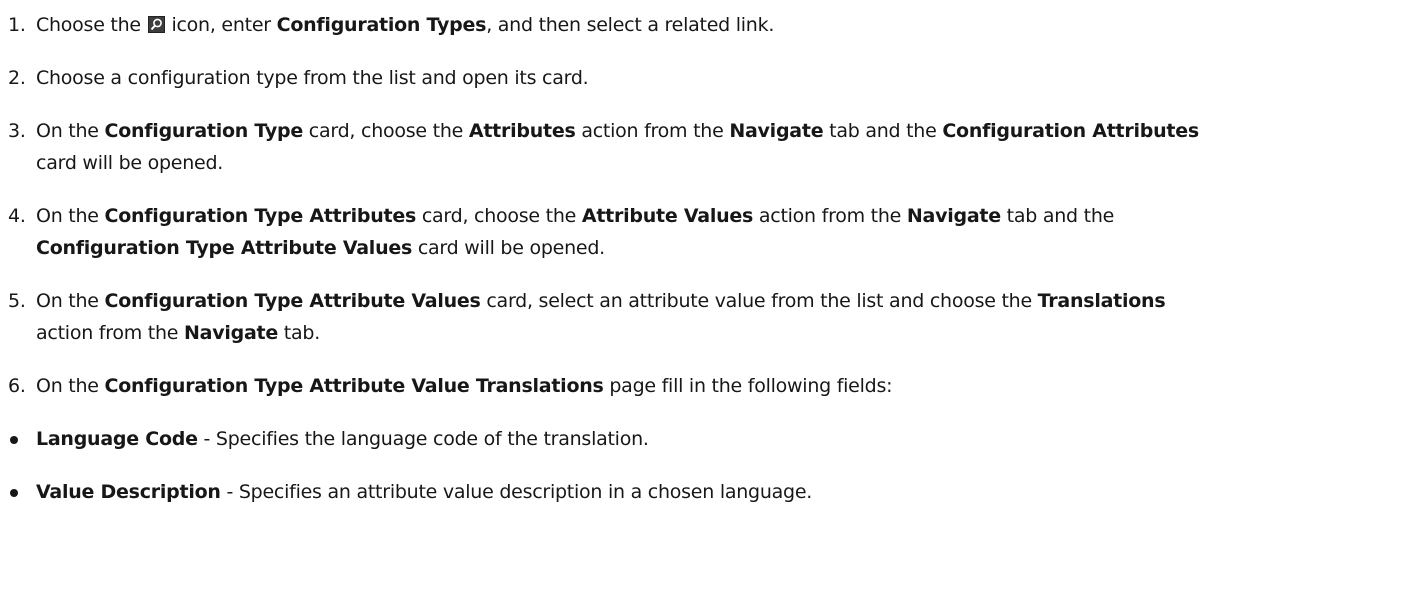 The image size is (1412, 601). Describe the element at coordinates (17, 131) in the screenshot. I see `step-number: 3.` at that location.